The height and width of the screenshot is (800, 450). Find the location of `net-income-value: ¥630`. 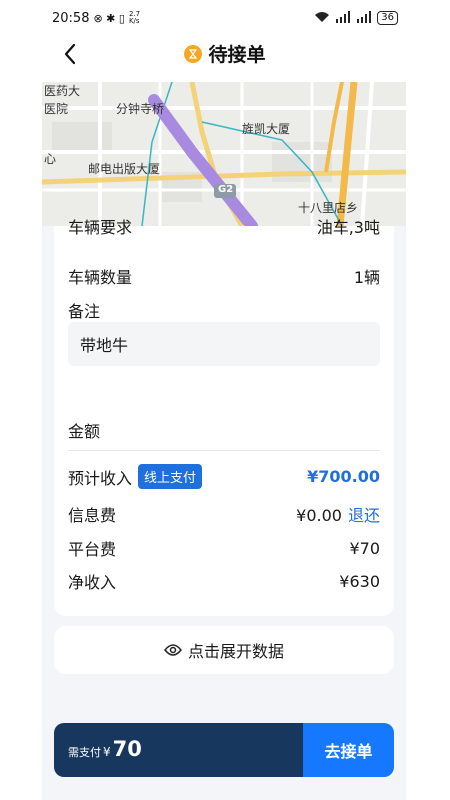

net-income-value: ¥630 is located at coordinates (359, 581).